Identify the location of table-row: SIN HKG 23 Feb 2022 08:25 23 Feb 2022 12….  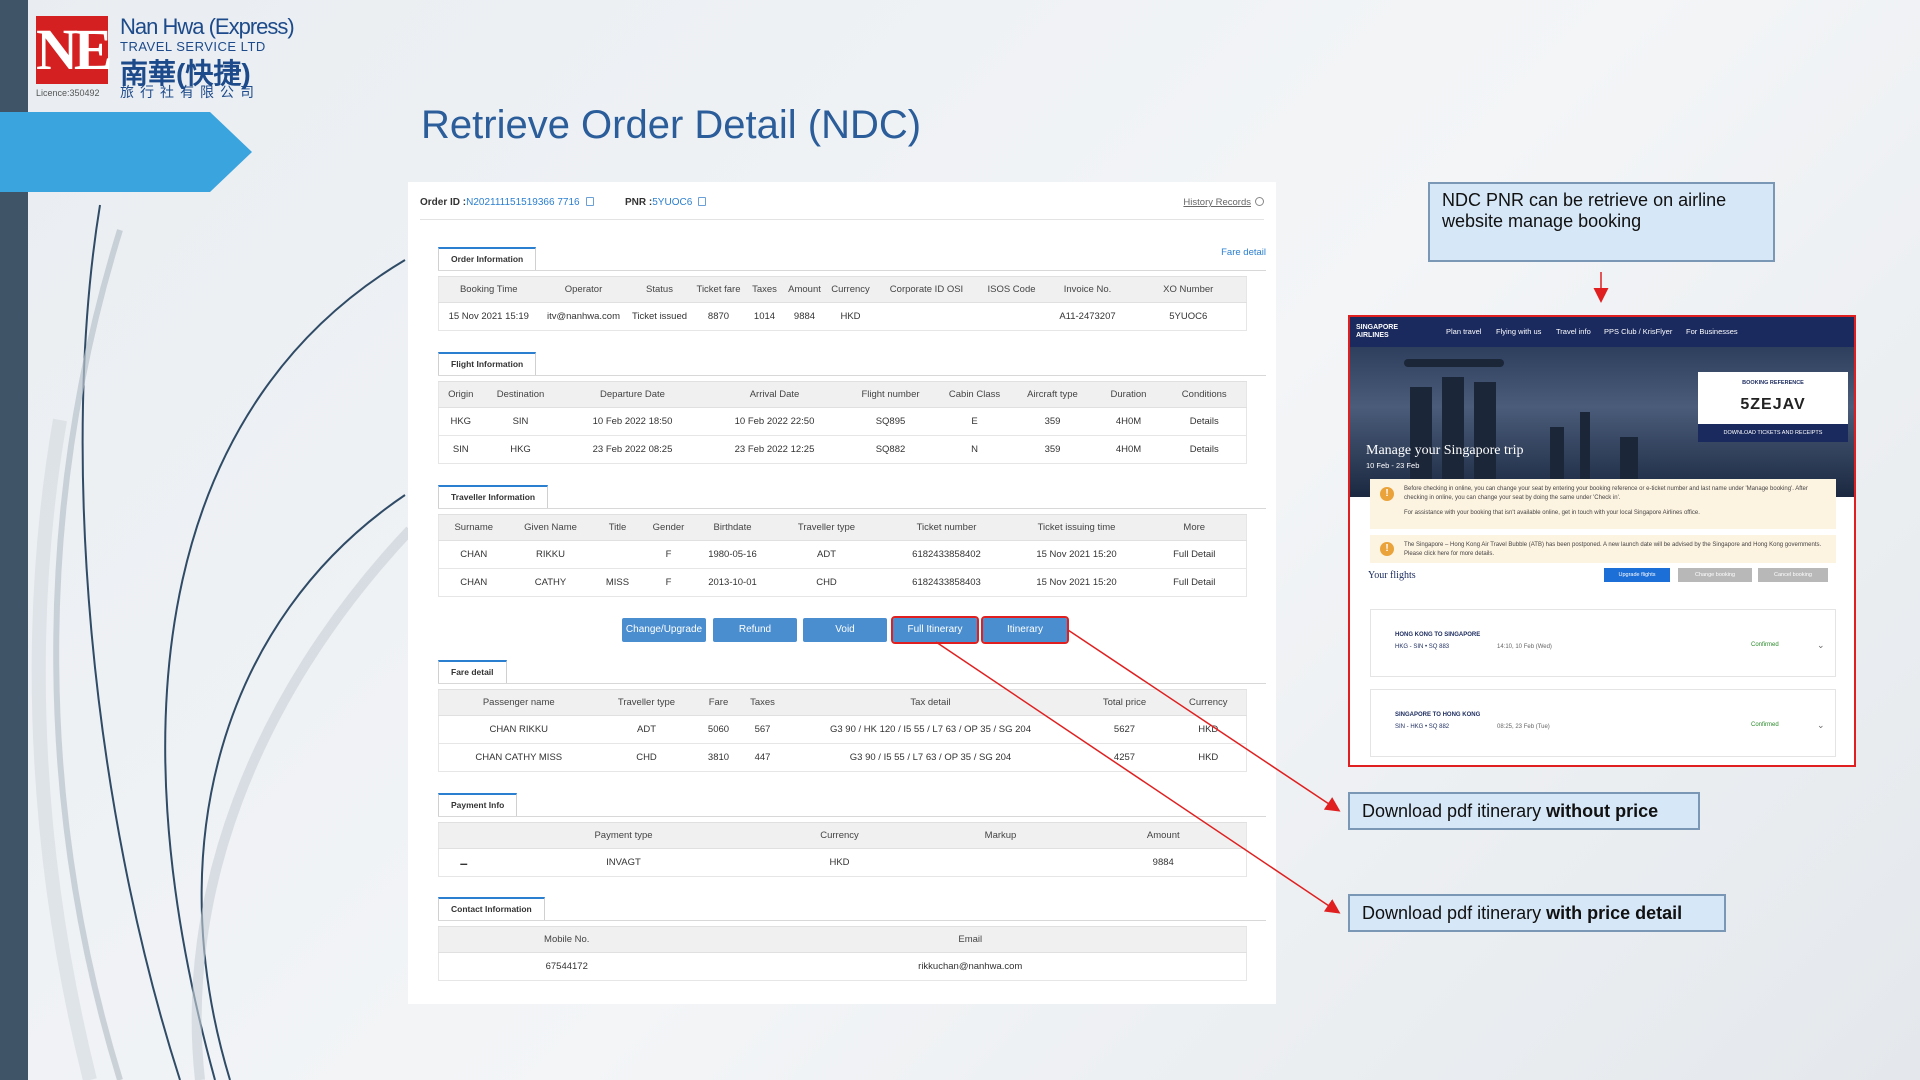
(842, 449).